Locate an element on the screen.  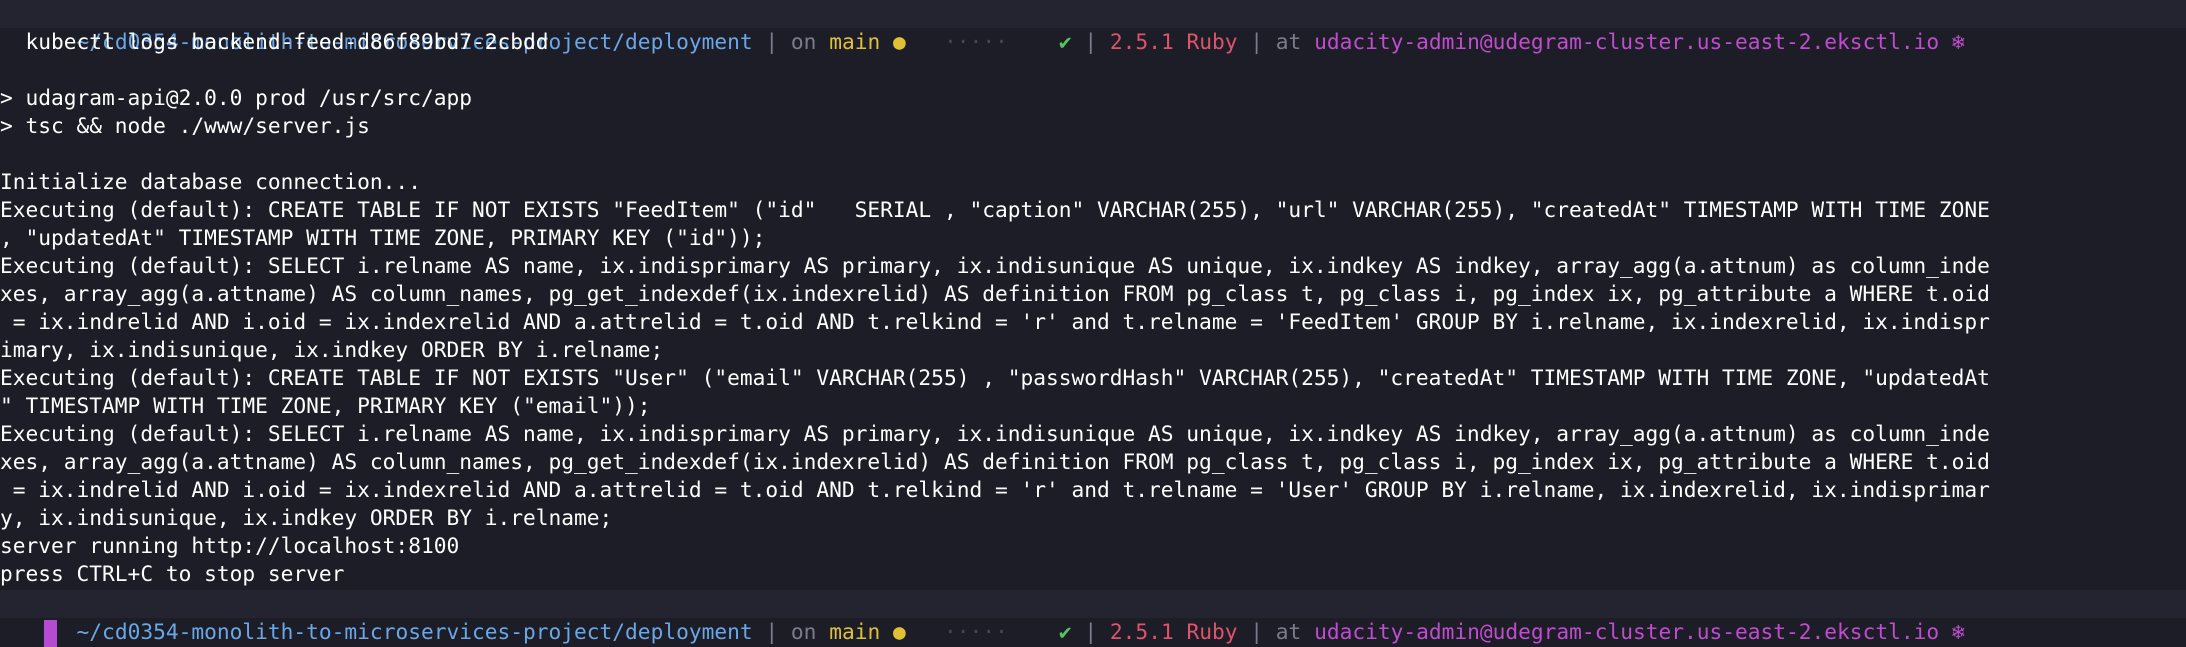
output-line: press CTRL+C to stop server is located at coordinates (172, 573).